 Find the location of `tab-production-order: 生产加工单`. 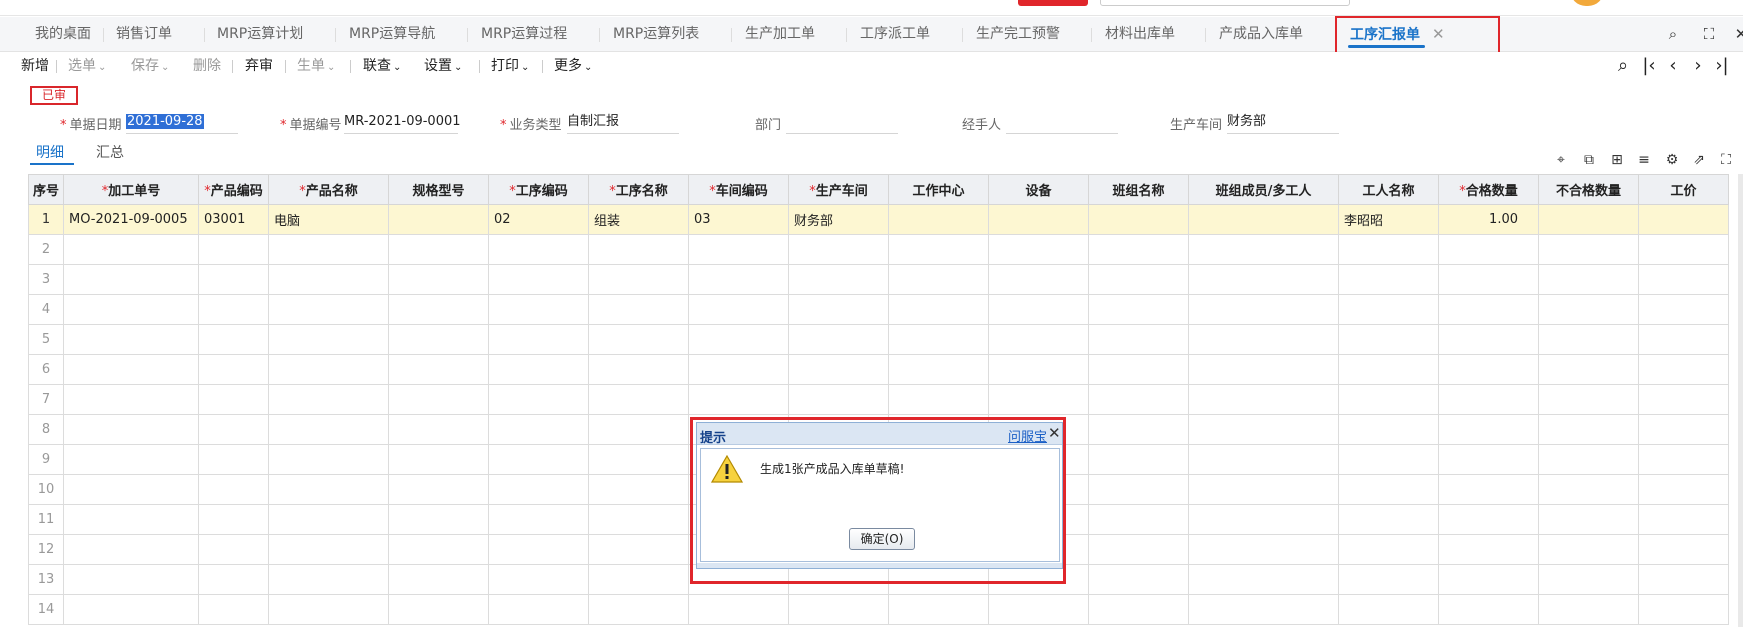

tab-production-order: 生产加工单 is located at coordinates (780, 34).